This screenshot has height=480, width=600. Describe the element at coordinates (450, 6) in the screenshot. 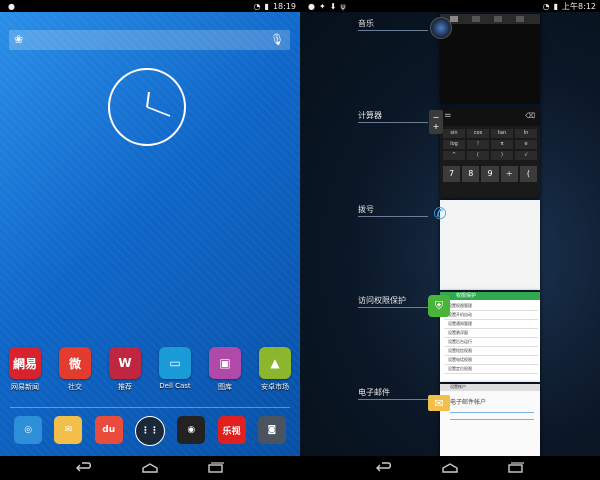

I see `status-bar-right: ● ✦ ⬇ ψ ◔ ▮ 上午8:12` at that location.